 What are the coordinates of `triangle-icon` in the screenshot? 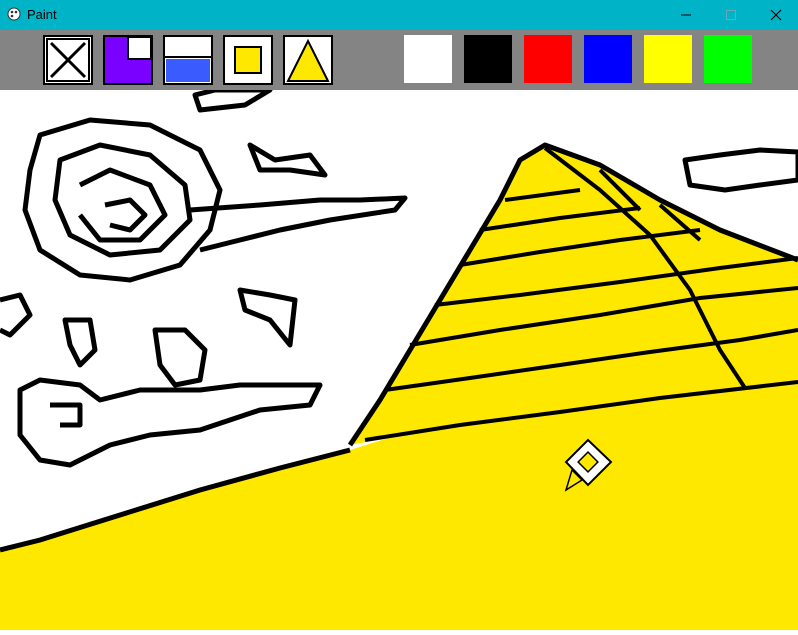 It's located at (308, 60).